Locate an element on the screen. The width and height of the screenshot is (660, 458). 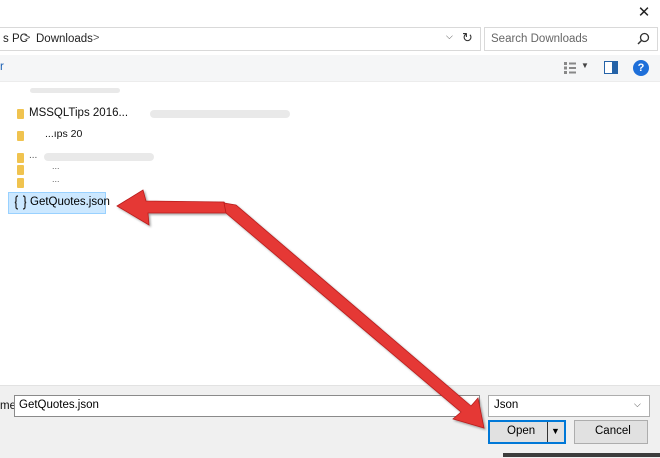
breadcrumb-downloads: Downloads is located at coordinates (64, 39).